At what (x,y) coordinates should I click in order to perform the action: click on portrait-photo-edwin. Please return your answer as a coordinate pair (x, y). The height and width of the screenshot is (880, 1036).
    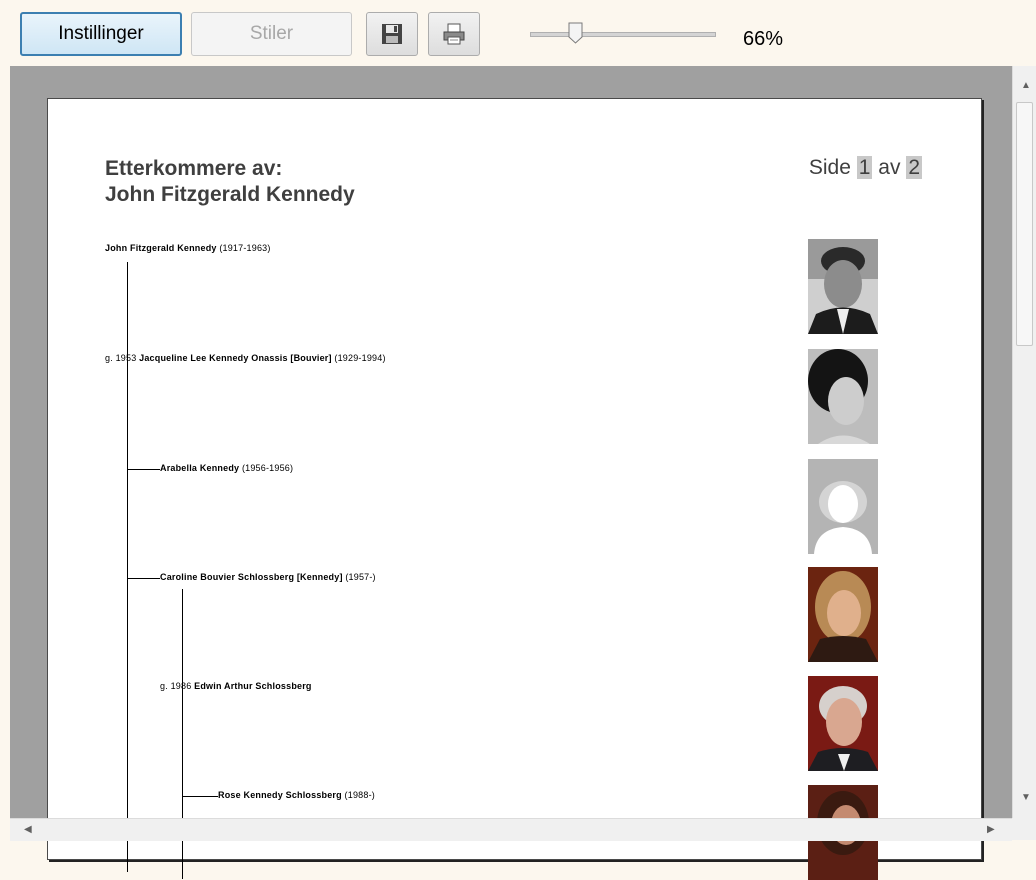
    Looking at the image, I should click on (843, 723).